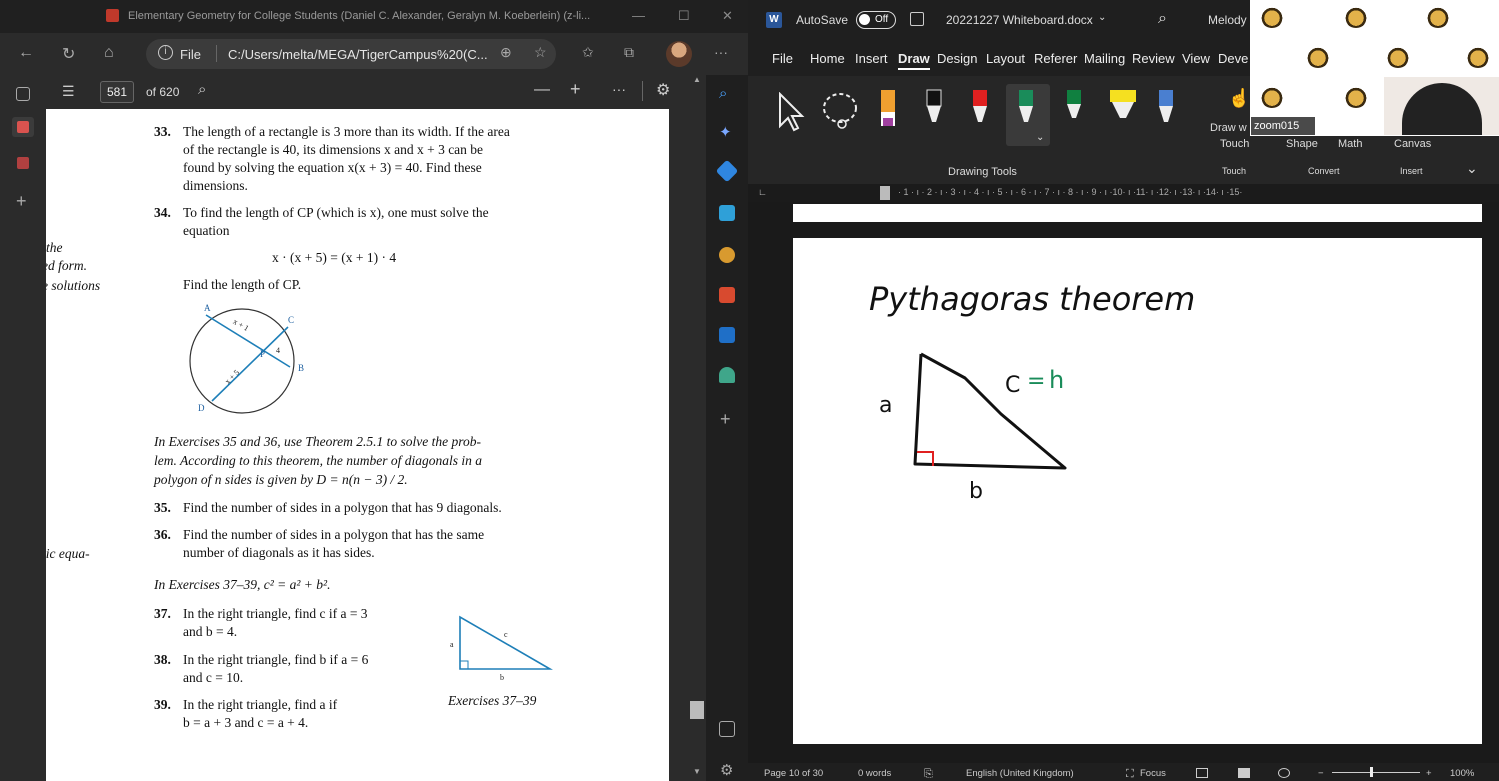  I want to click on back-icon: ←, so click(26, 53).